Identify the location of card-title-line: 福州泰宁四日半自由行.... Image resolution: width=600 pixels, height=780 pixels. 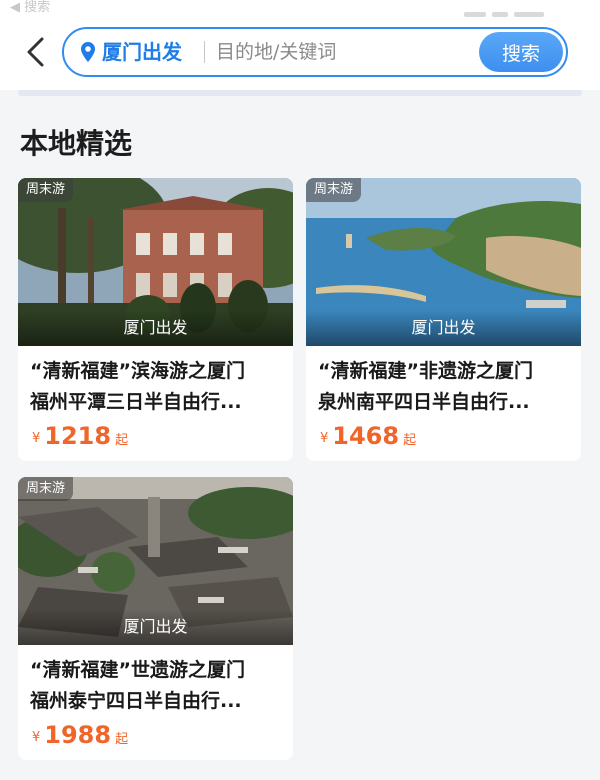
(136, 701).